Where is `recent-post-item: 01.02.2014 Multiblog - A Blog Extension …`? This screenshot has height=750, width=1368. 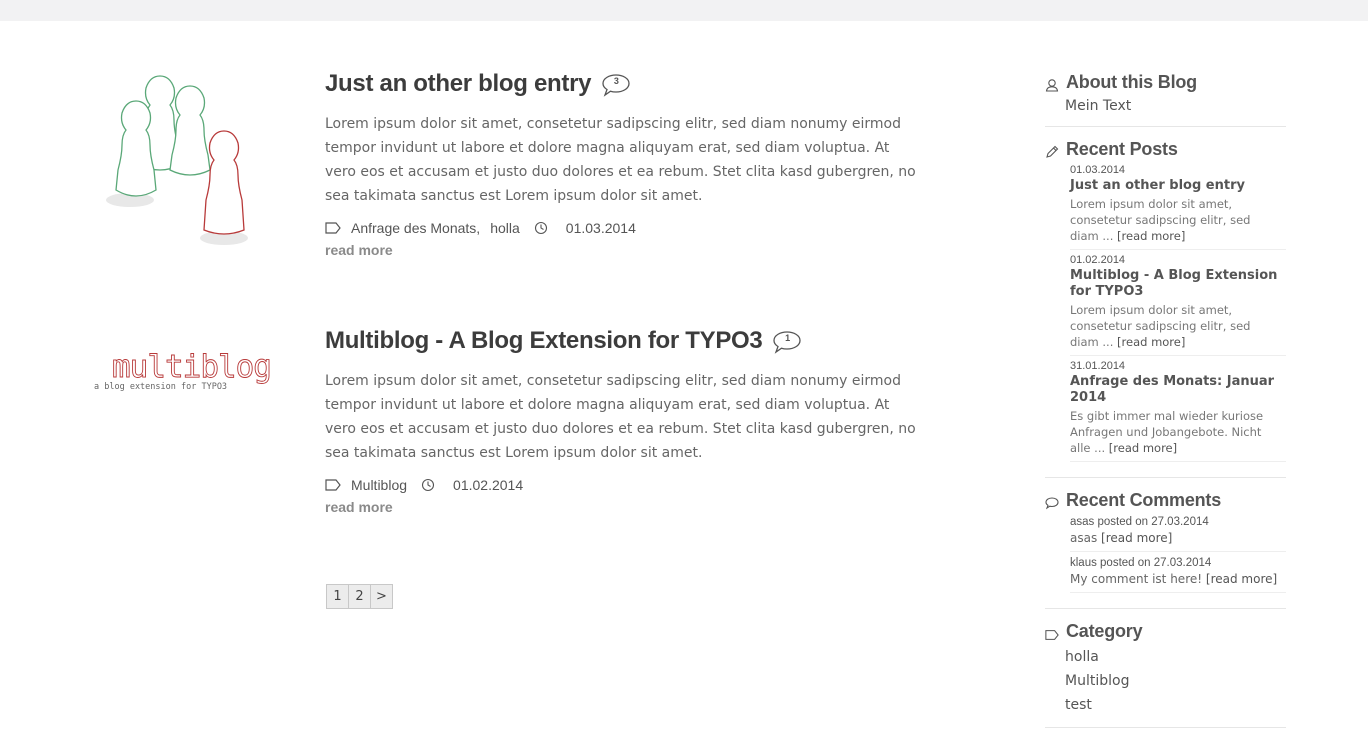
recent-post-item: 01.02.2014 Multiblog - A Blog Extension … is located at coordinates (1178, 303).